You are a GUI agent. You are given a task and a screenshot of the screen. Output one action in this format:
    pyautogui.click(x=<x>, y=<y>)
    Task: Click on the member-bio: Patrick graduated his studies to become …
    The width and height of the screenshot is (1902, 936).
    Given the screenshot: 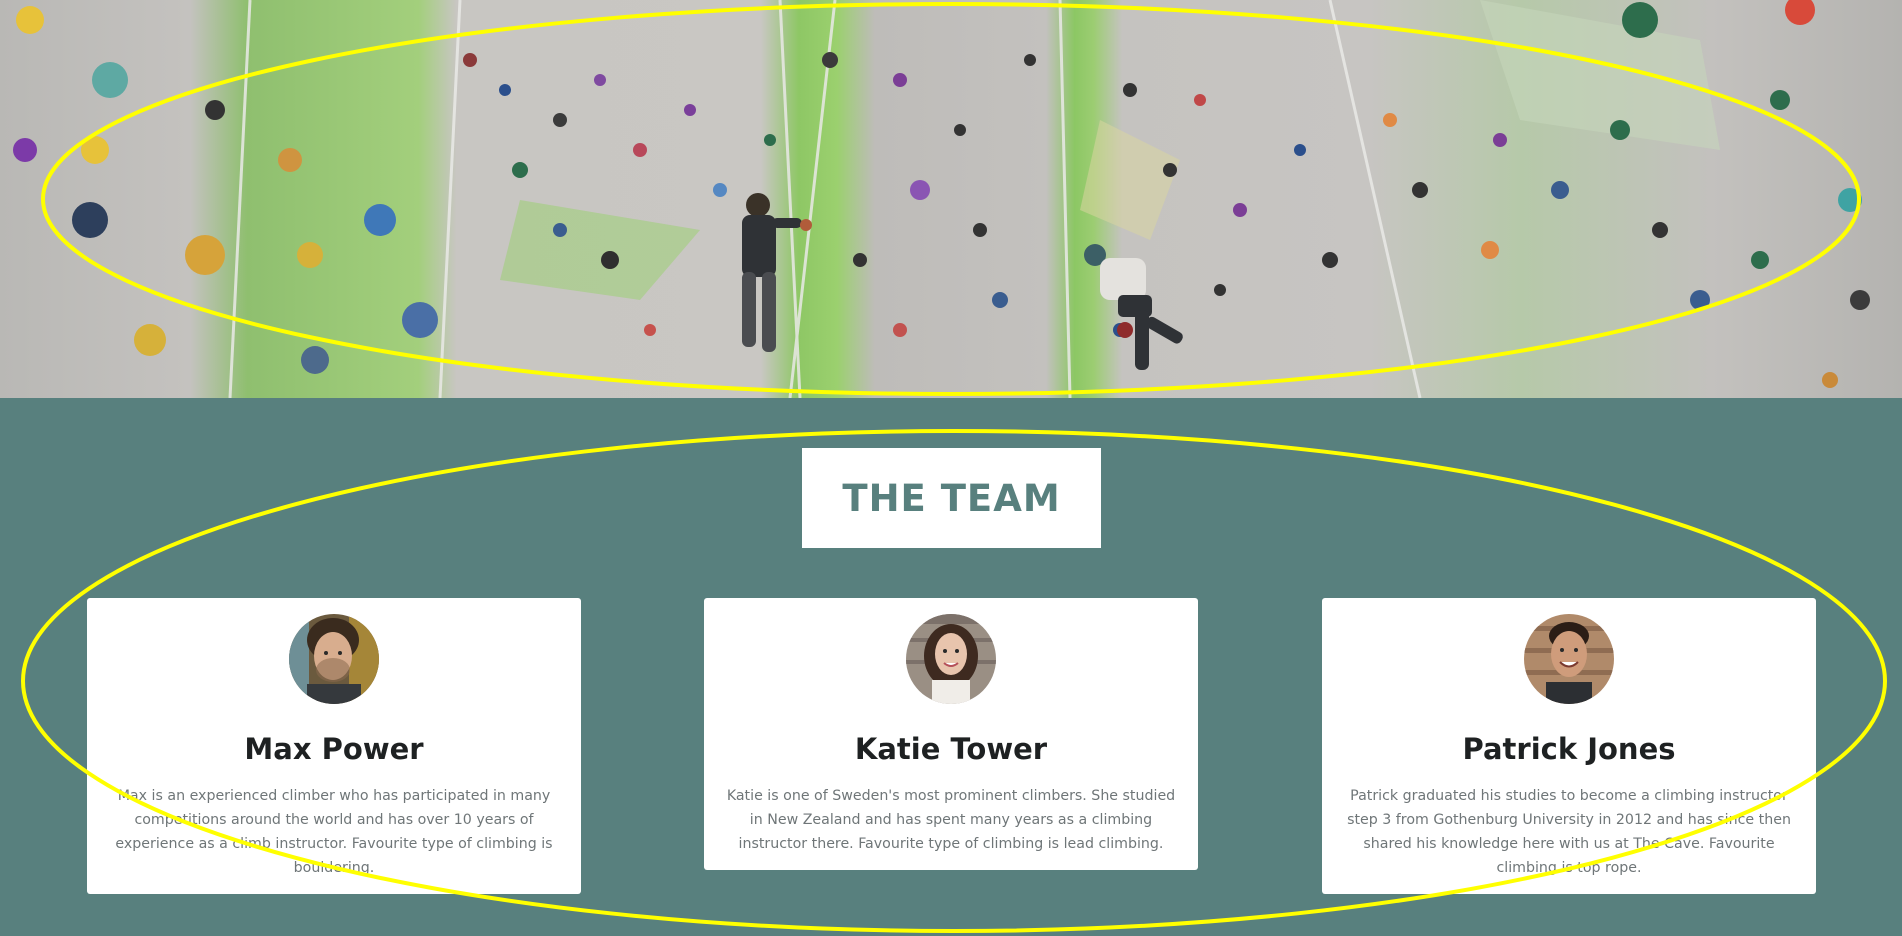 What is the action you would take?
    pyautogui.click(x=1569, y=832)
    